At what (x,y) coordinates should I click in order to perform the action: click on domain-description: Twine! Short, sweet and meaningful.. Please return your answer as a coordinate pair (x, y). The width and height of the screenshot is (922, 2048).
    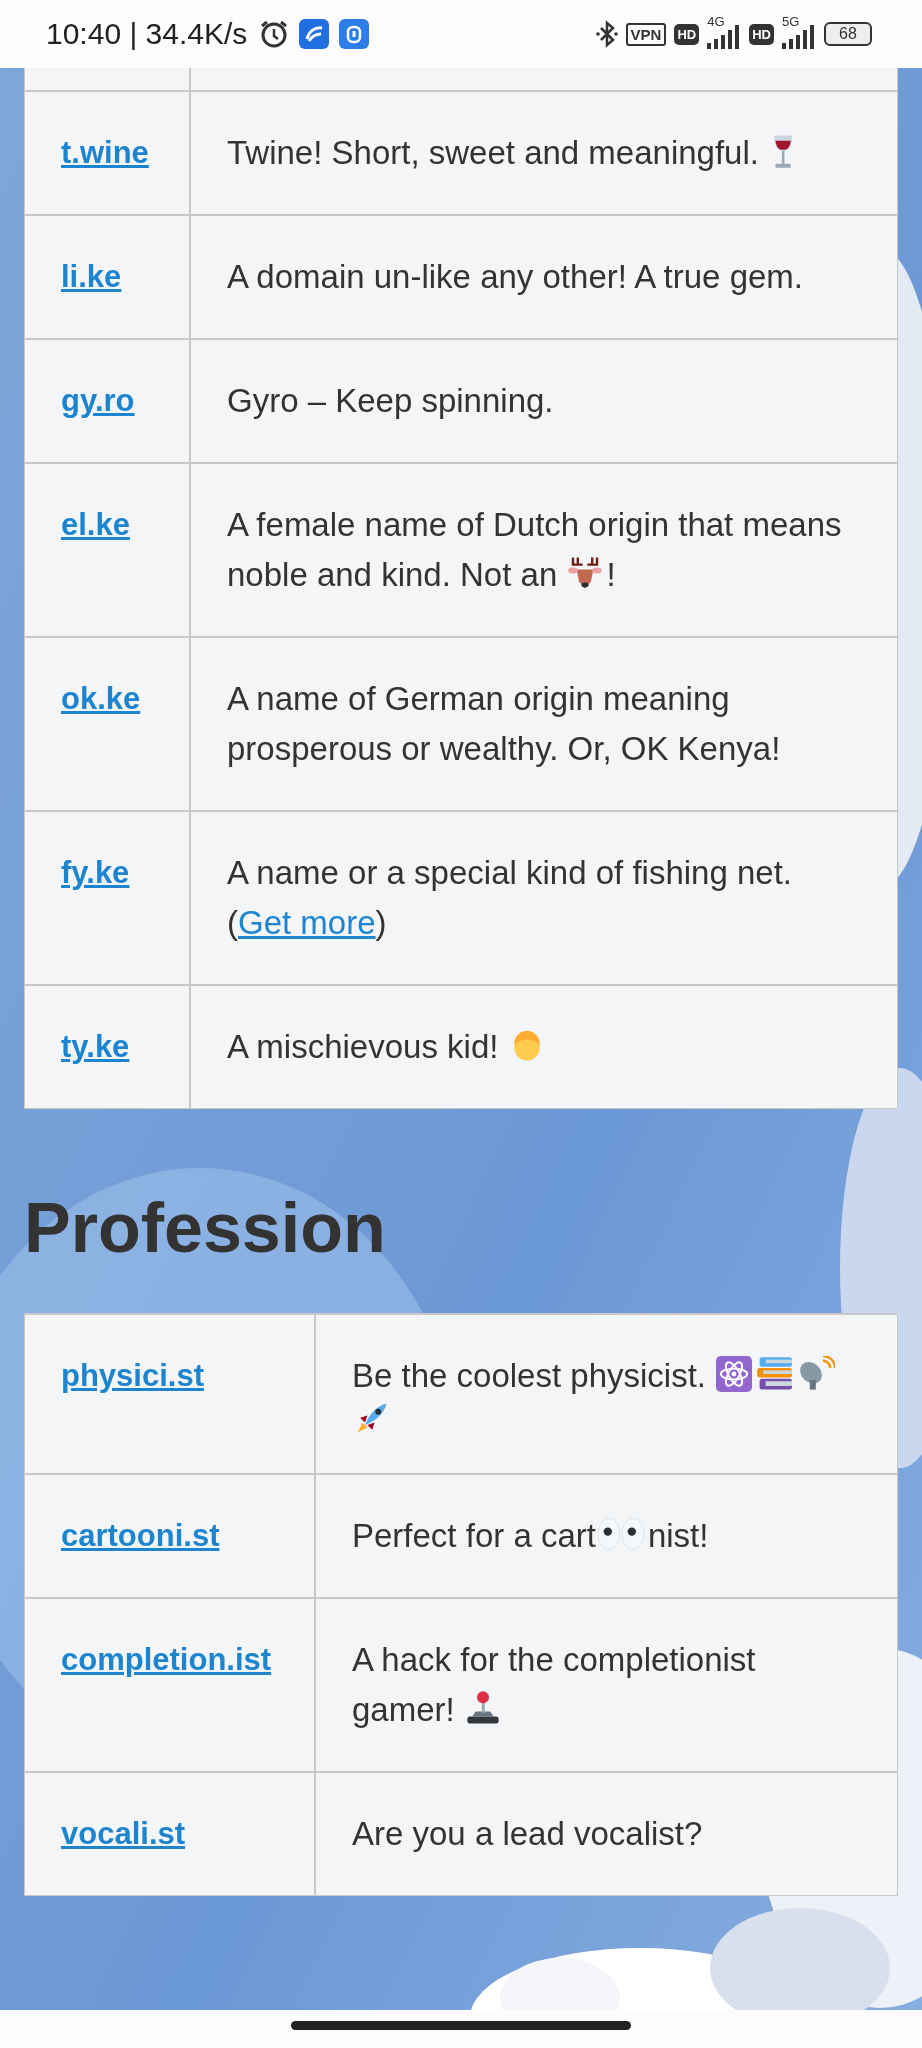
    Looking at the image, I should click on (514, 153).